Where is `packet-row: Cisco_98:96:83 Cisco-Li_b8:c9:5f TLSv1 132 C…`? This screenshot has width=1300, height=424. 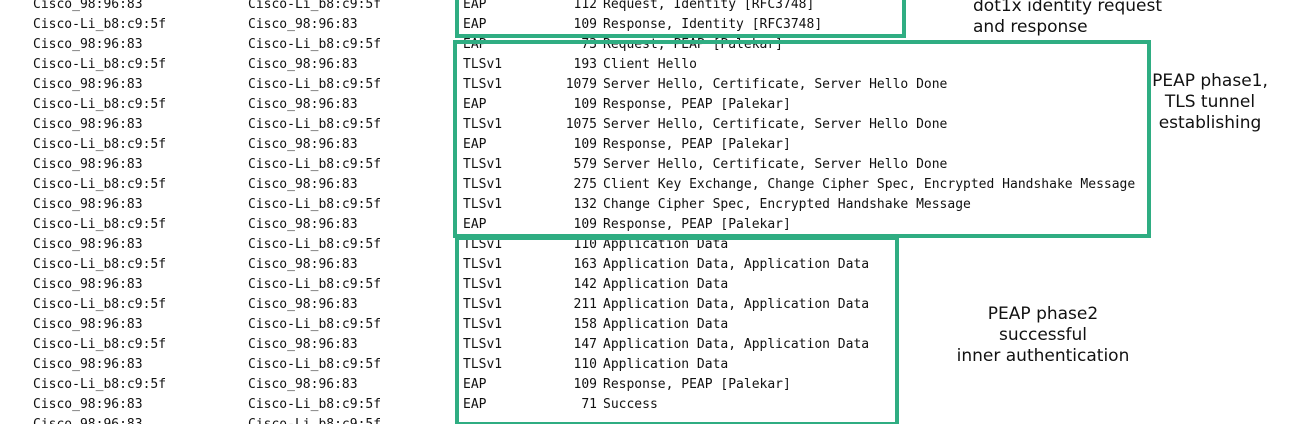
packet-row: Cisco_98:96:83 Cisco-Li_b8:c9:5f TLSv1 132 C… is located at coordinates (580, 205).